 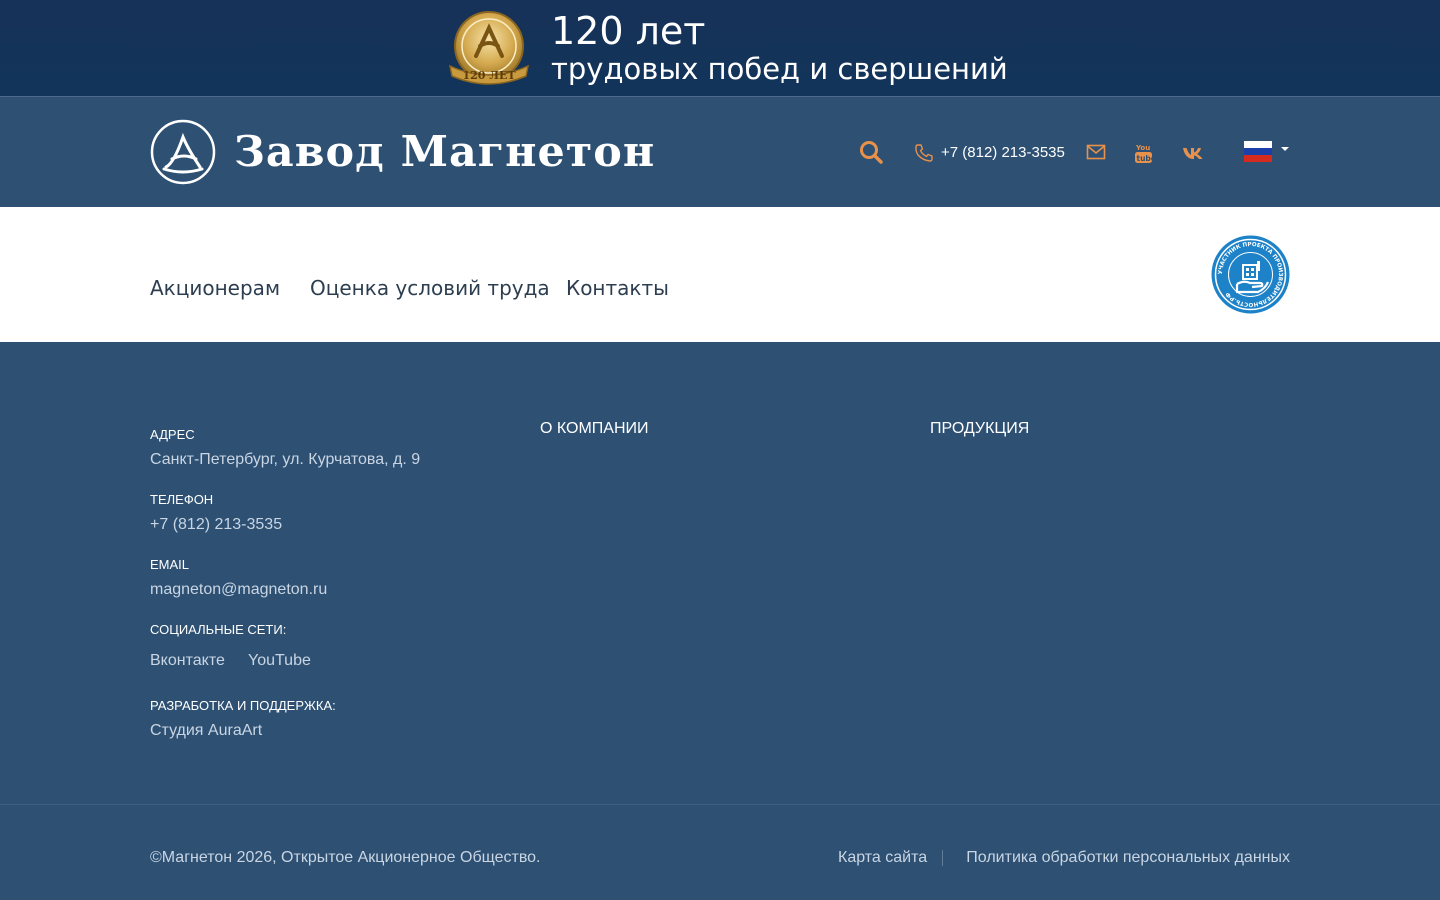 I want to click on chevron-down-icon, so click(x=1285, y=149).